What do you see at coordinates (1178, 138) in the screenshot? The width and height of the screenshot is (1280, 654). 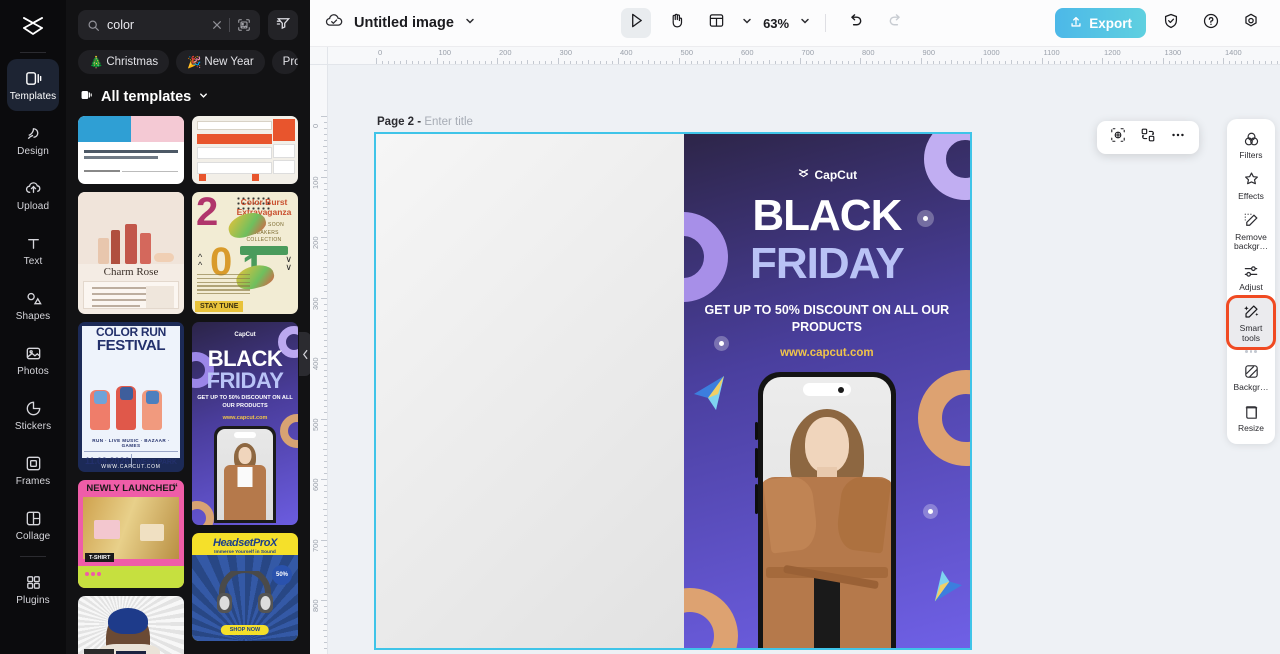 I see `more-options-button` at bounding box center [1178, 138].